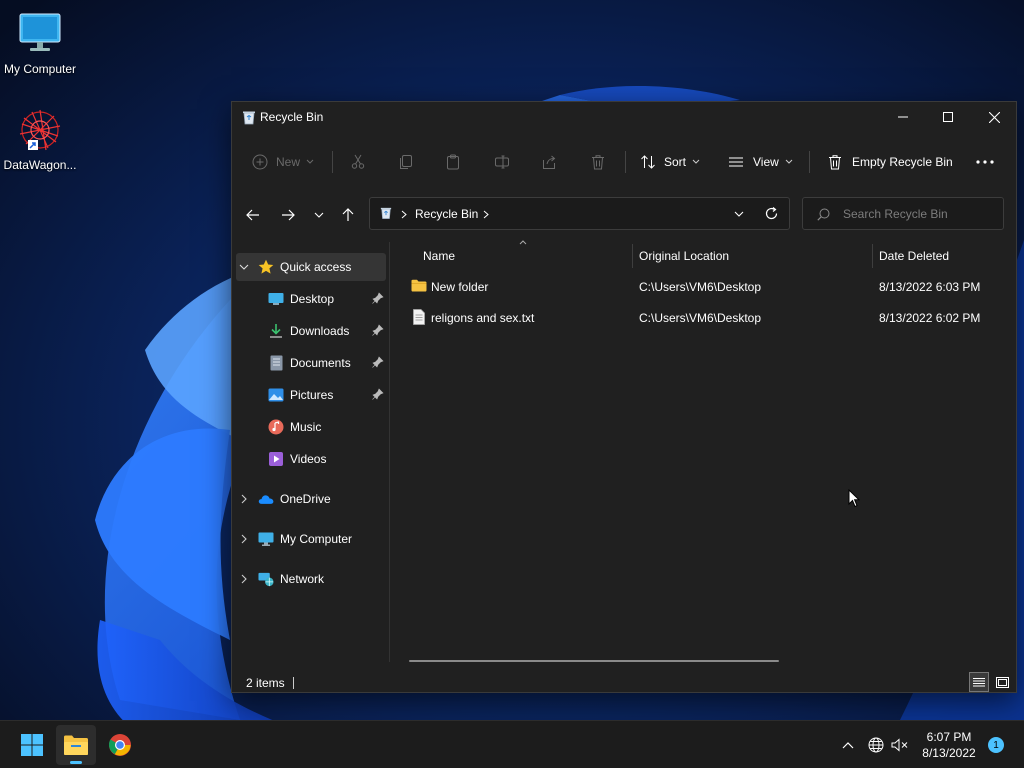 The image size is (1024, 768). Describe the element at coordinates (949, 753) in the screenshot. I see `clock-date: 8/13/2022` at that location.